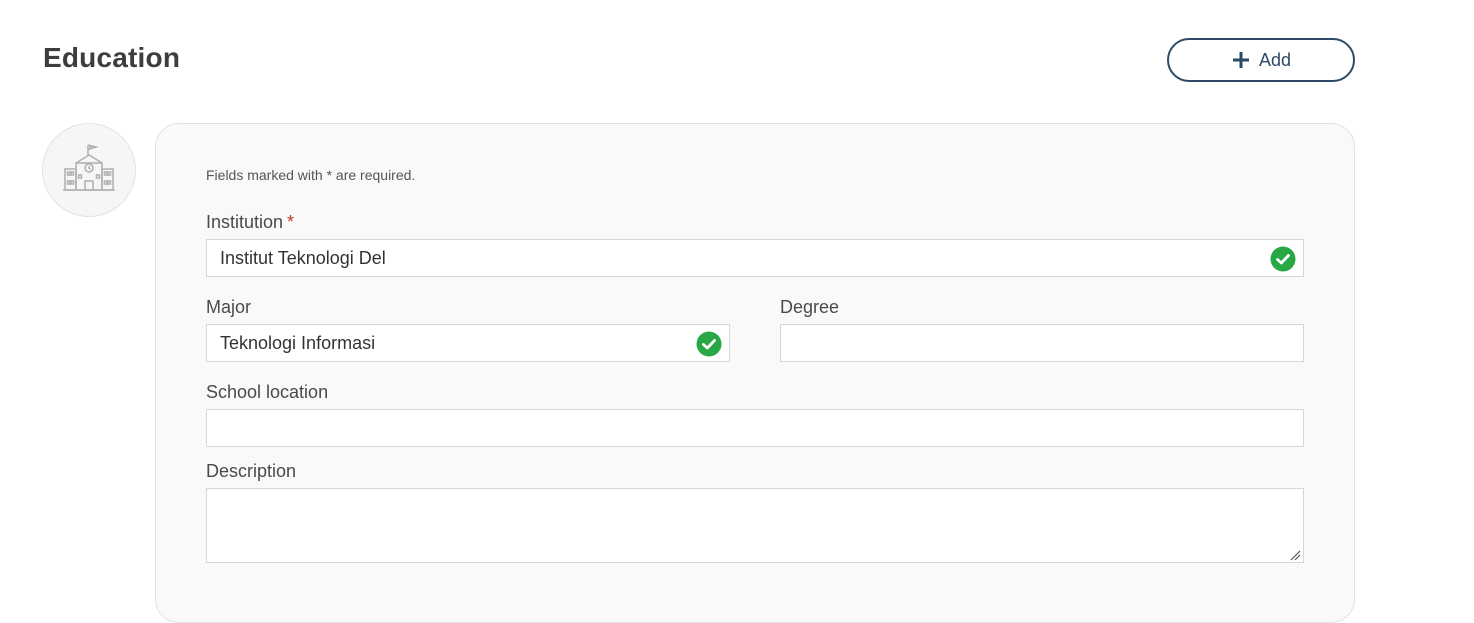 This screenshot has height=623, width=1474. I want to click on add-education-button: Add, so click(1261, 60).